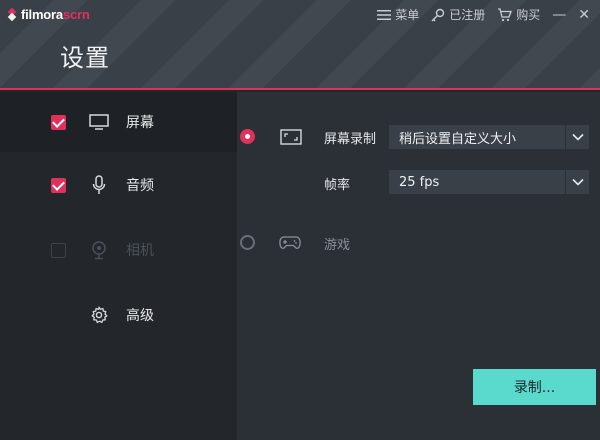 This screenshot has width=600, height=440. Describe the element at coordinates (419, 182) in the screenshot. I see `frame-rate-value: 25 fps` at that location.